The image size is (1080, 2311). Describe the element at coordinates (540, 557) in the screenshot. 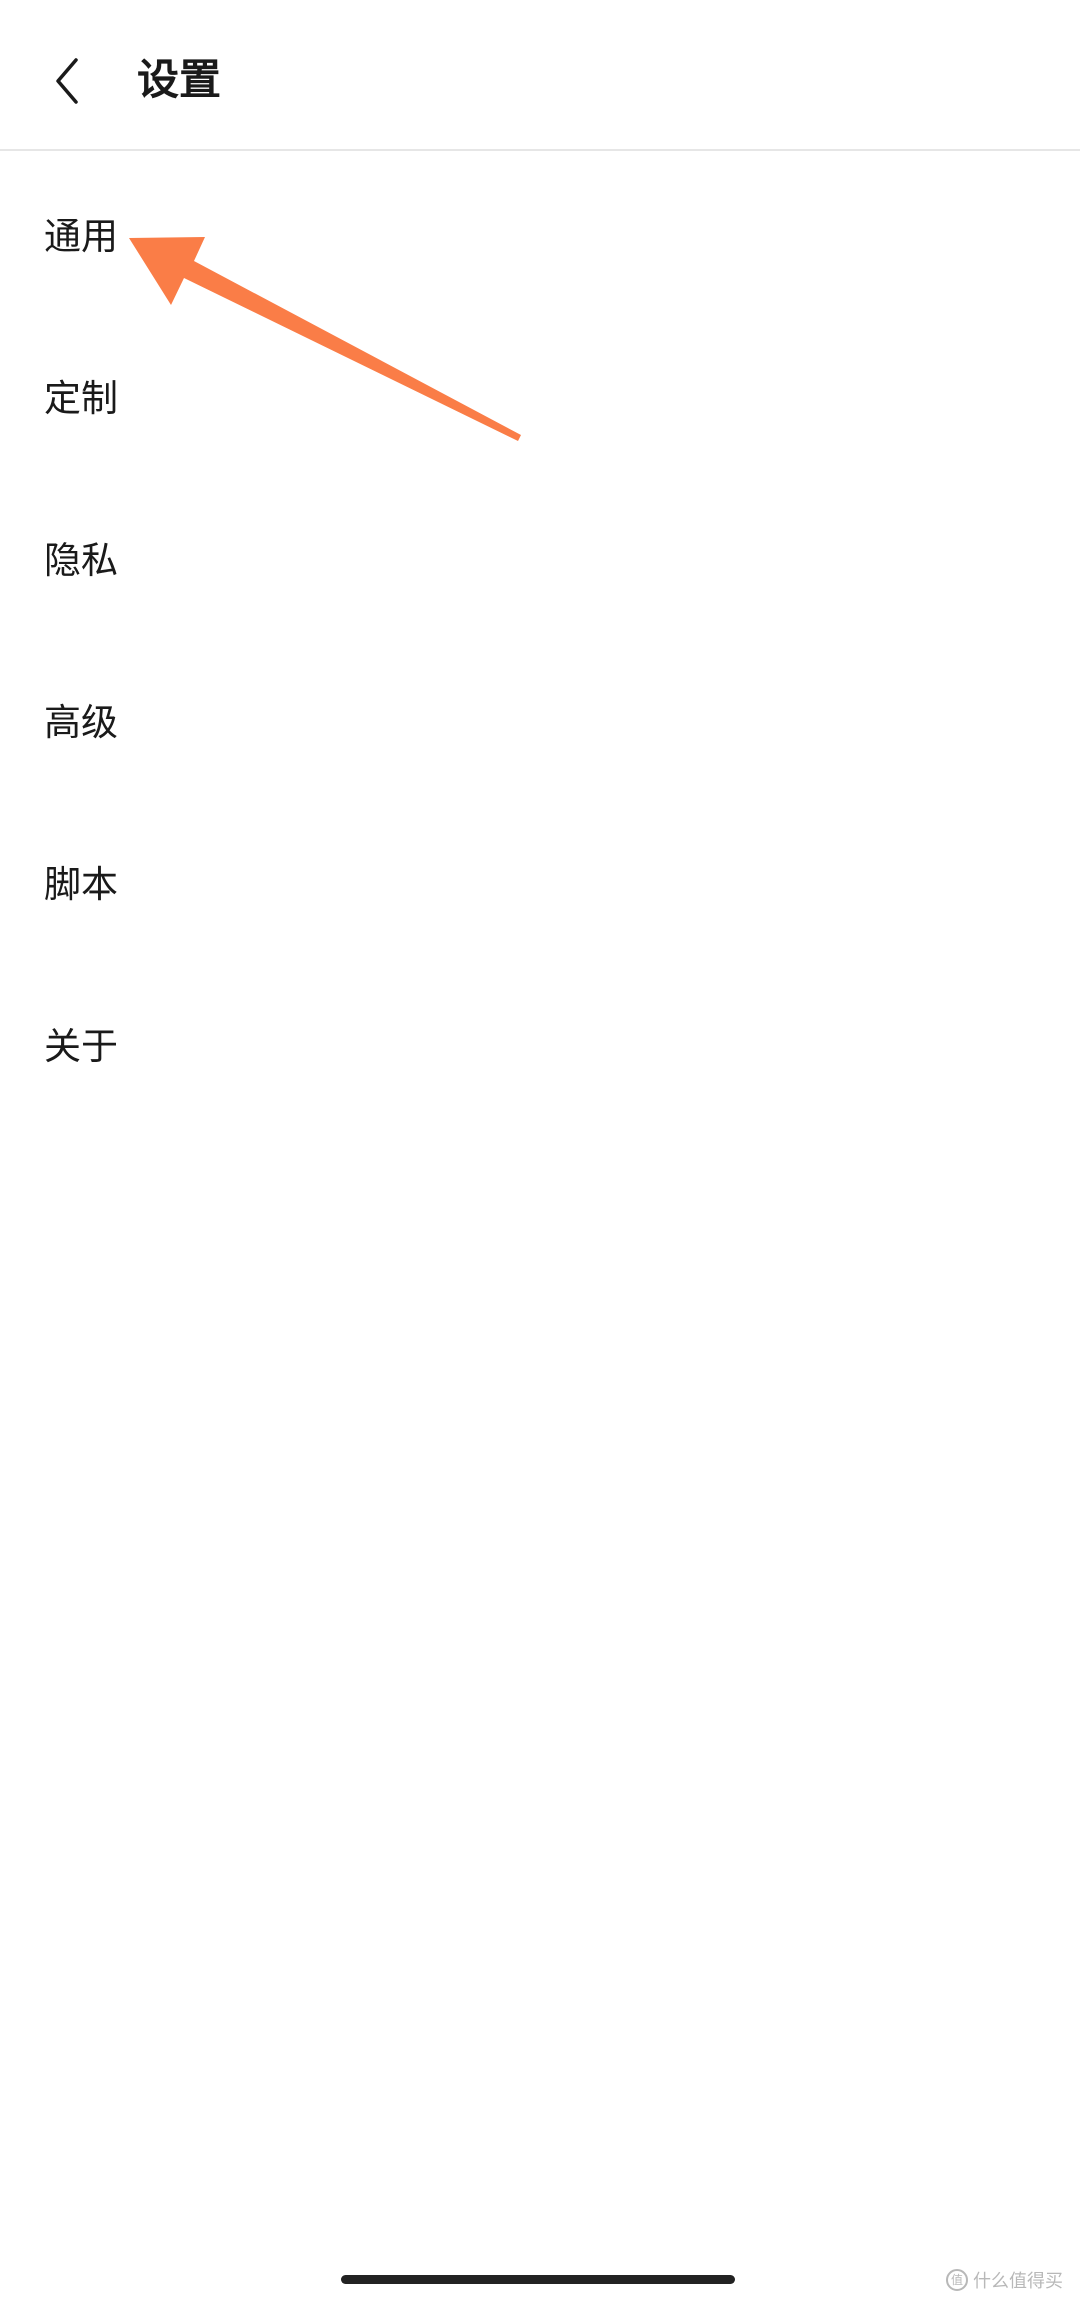

I see `settings-item-privacy: 隐私` at that location.